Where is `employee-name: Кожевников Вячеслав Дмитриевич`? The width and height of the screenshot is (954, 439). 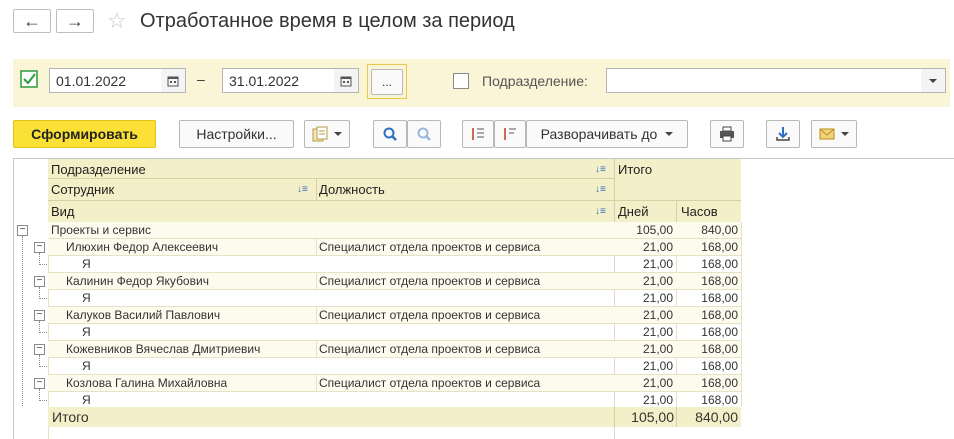 employee-name: Кожевников Вячеслав Дмитриевич is located at coordinates (163, 349).